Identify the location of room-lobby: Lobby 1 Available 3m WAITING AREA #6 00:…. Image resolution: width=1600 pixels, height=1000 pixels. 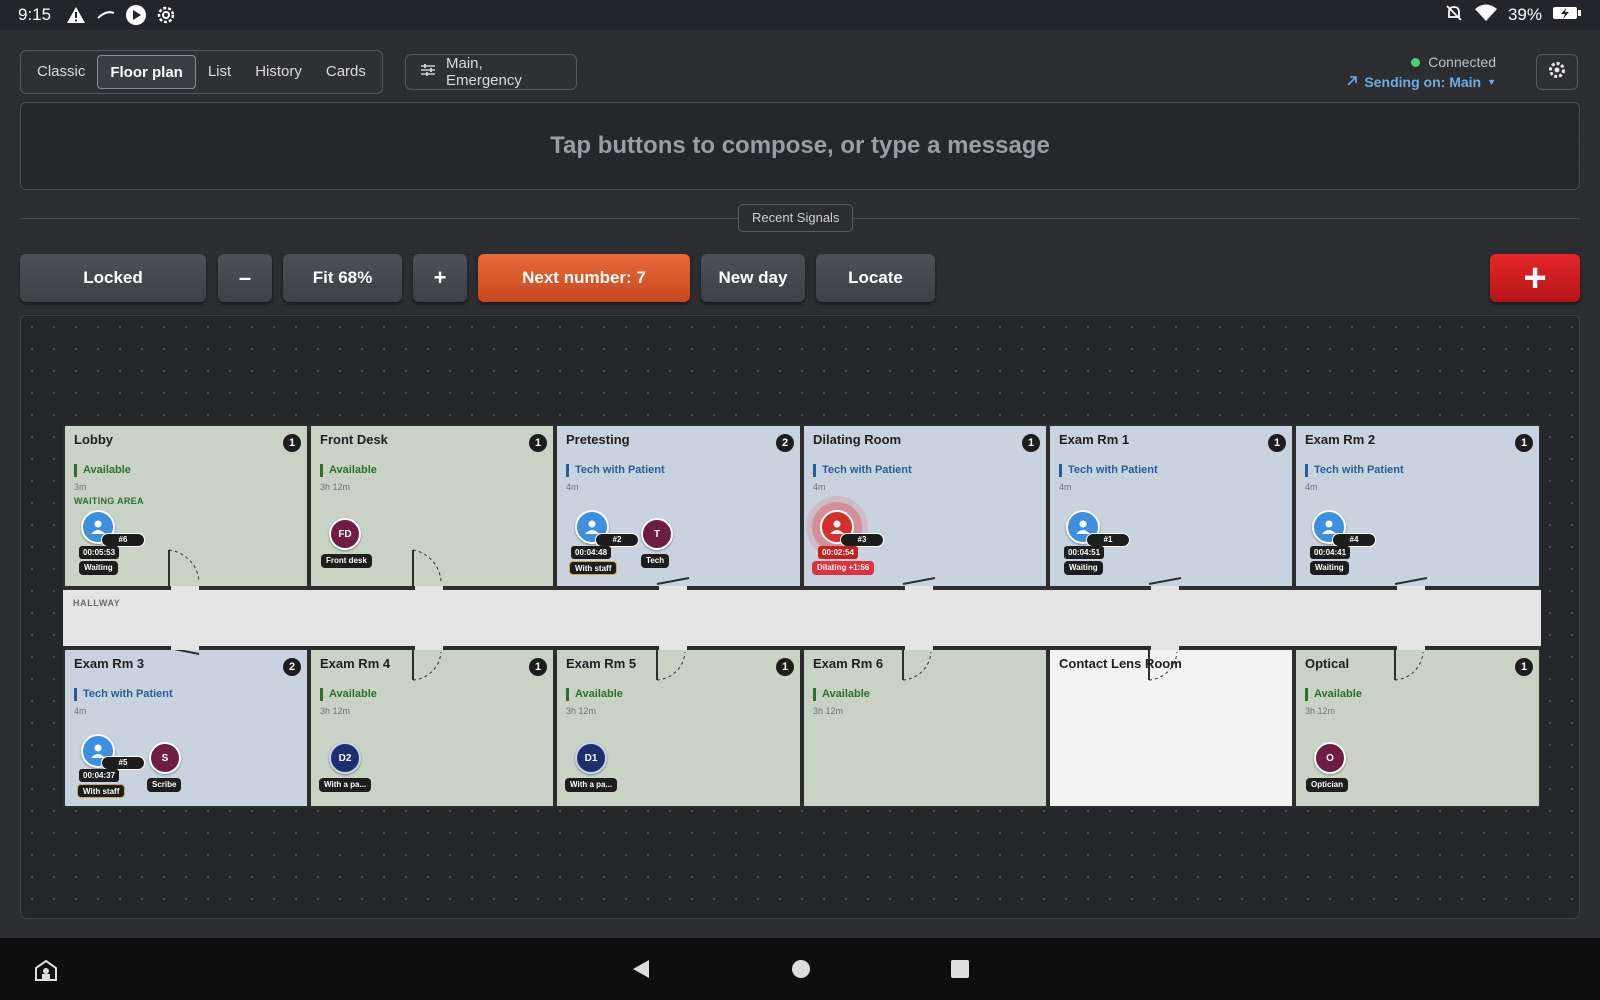
(186, 506).